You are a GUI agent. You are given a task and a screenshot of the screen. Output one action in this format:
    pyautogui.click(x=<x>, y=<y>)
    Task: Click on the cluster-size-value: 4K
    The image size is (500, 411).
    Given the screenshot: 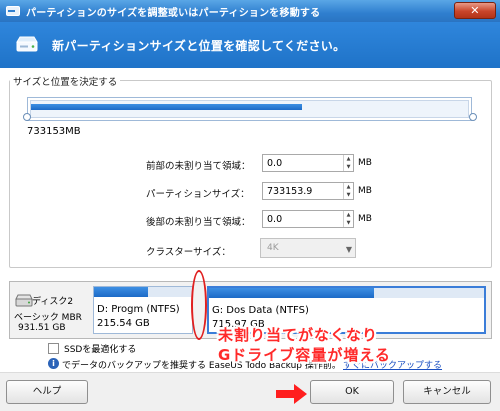 What is the action you would take?
    pyautogui.click(x=273, y=248)
    